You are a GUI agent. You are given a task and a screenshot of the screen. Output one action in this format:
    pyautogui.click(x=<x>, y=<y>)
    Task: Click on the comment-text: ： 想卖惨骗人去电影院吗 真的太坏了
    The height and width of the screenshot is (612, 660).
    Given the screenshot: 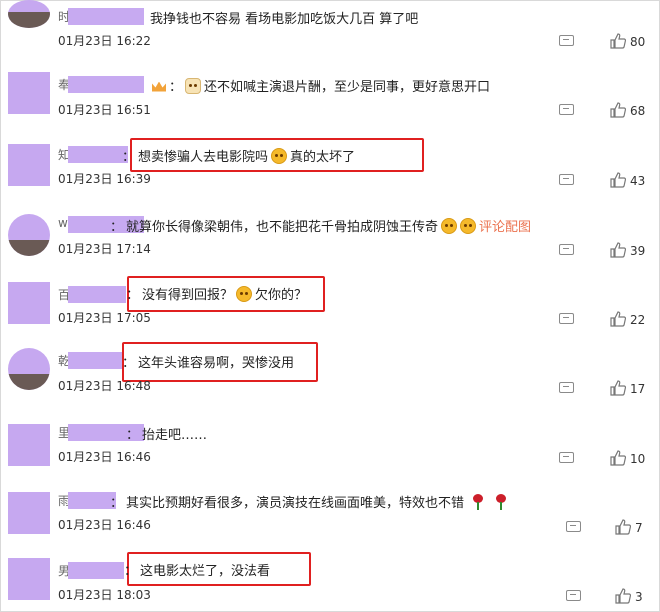 What is the action you would take?
    pyautogui.click(x=238, y=155)
    